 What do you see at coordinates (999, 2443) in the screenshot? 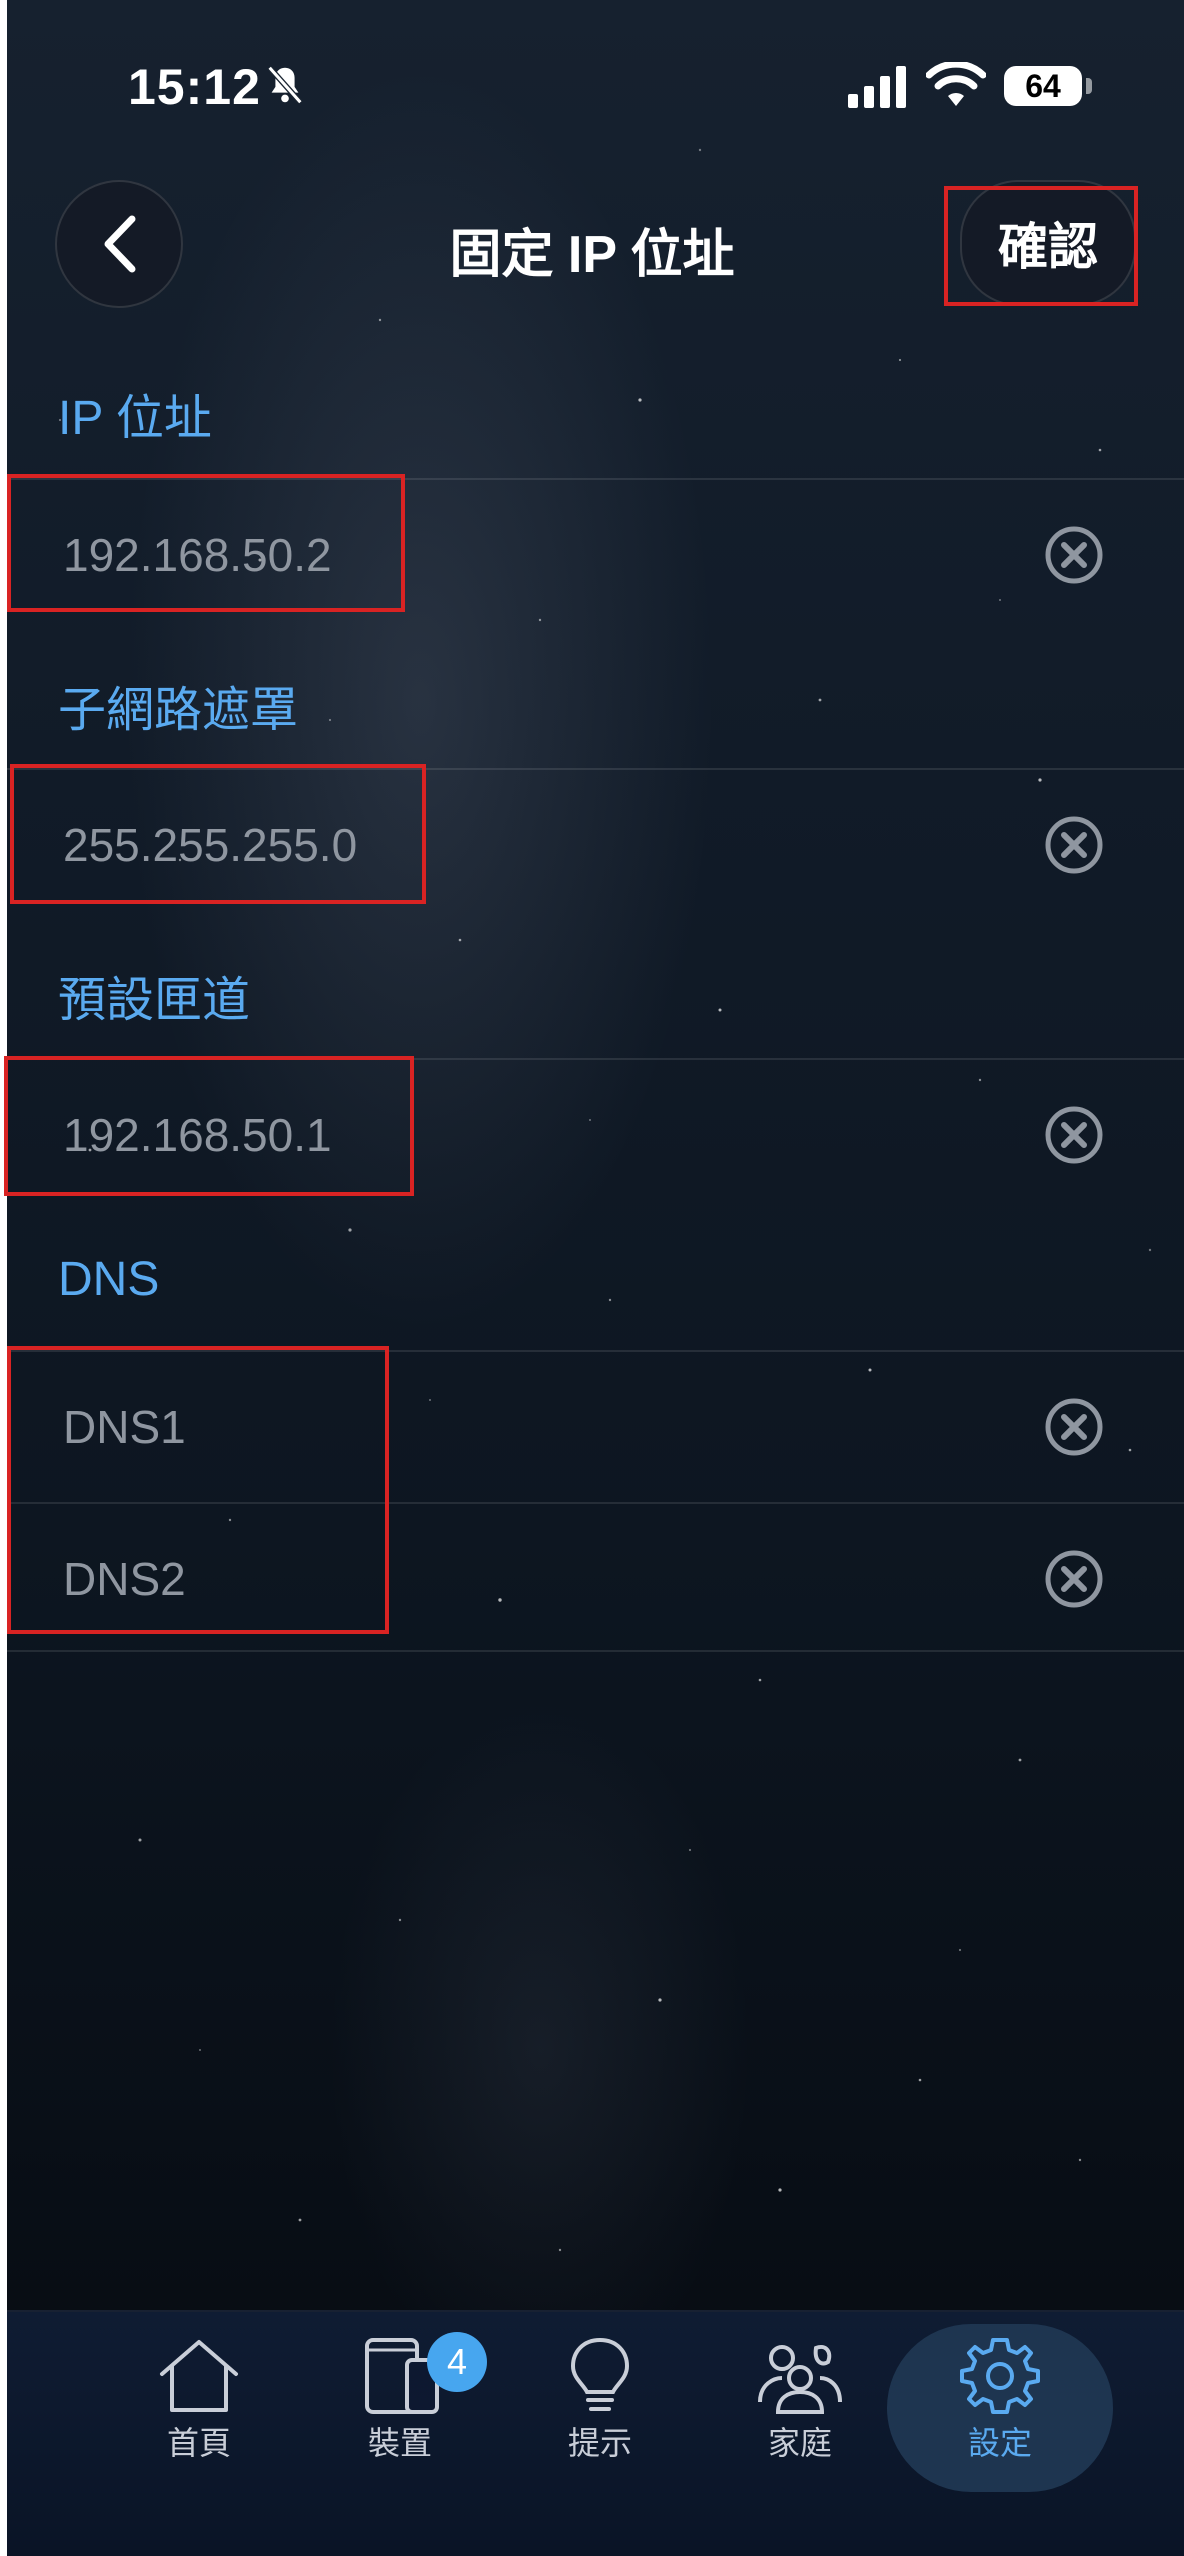
I see `tab-settings-label: 設定` at bounding box center [999, 2443].